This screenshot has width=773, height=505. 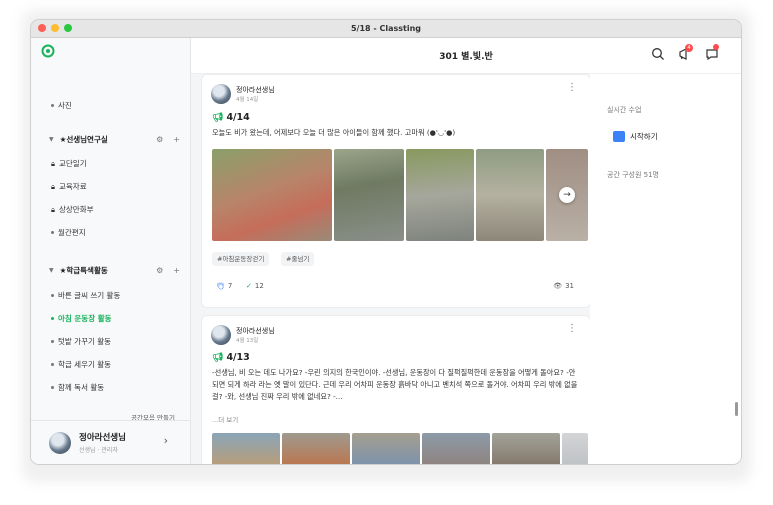 I want to click on sidebar-item-letter: 월간편지, so click(x=68, y=232).